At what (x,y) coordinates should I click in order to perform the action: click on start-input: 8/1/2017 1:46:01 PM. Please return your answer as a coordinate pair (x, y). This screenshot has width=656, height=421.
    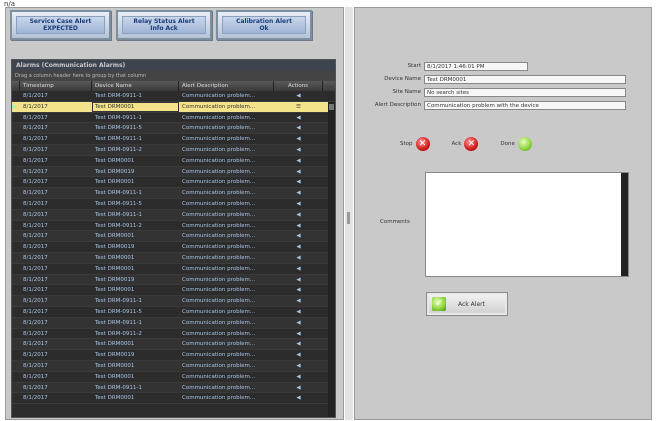
    Looking at the image, I should click on (476, 66).